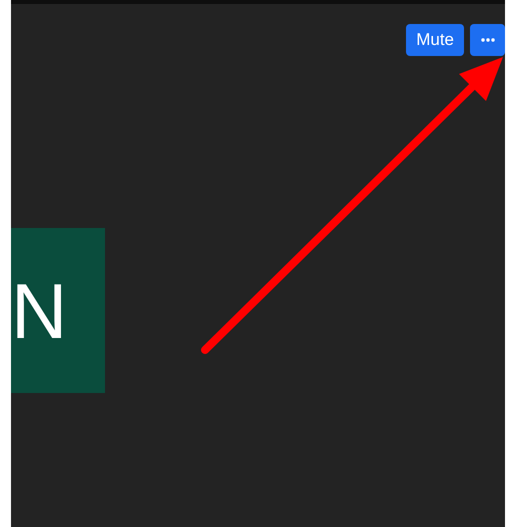 The width and height of the screenshot is (507, 527). I want to click on more-icon, so click(487, 40).